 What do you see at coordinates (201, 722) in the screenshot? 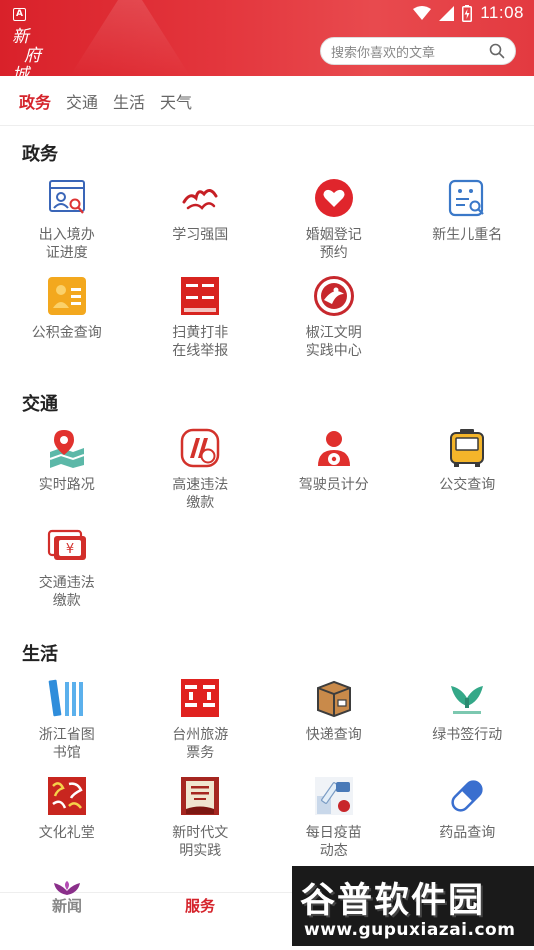
I see `service-taizhou-travel-ticket: 台州旅游 票务` at bounding box center [201, 722].